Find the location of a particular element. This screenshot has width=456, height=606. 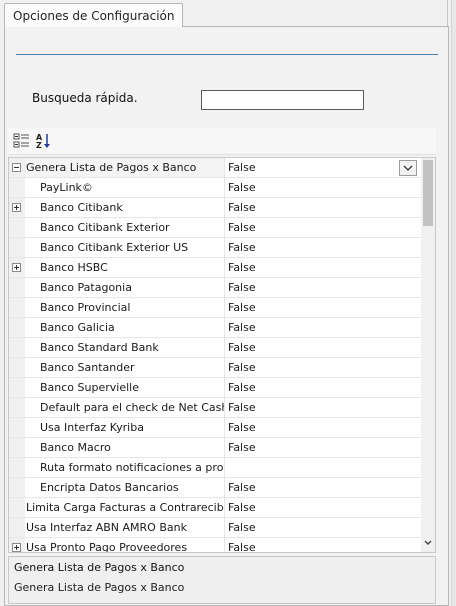

property-name: Banco Citibank is located at coordinates (125, 207).